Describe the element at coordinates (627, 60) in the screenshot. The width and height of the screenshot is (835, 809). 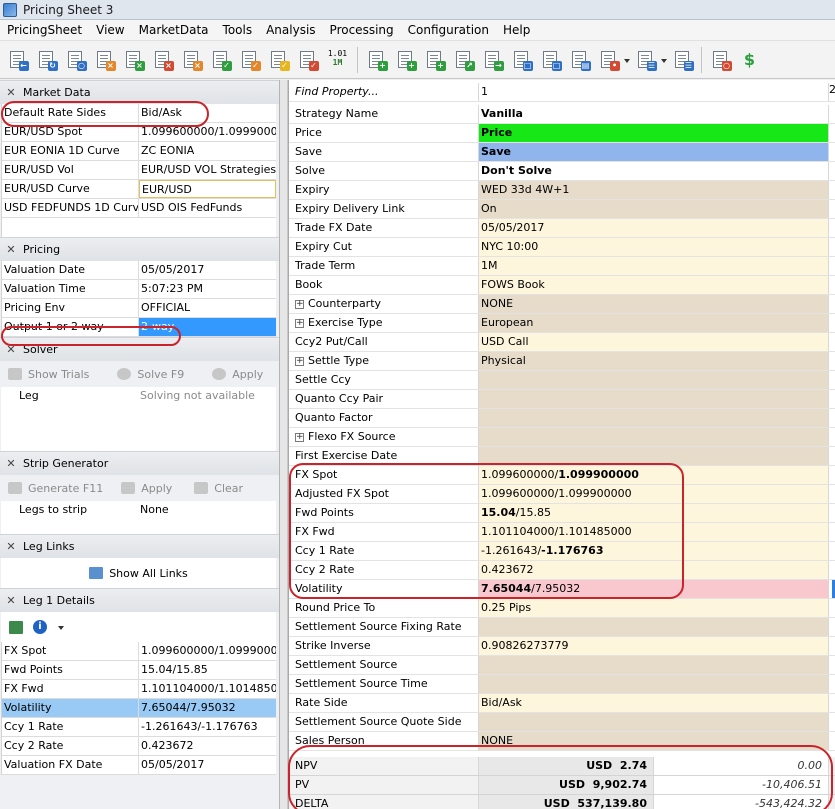
I see `remove-leg-dropdown-icon` at that location.